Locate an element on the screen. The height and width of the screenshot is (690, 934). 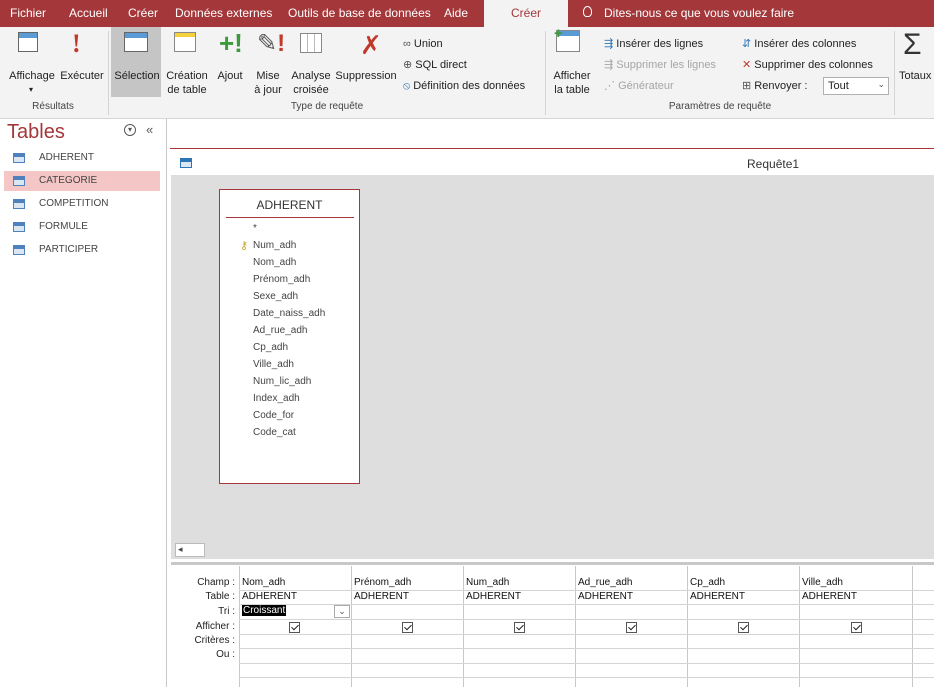
renvoyer-select-value: Tout is located at coordinates (838, 86).